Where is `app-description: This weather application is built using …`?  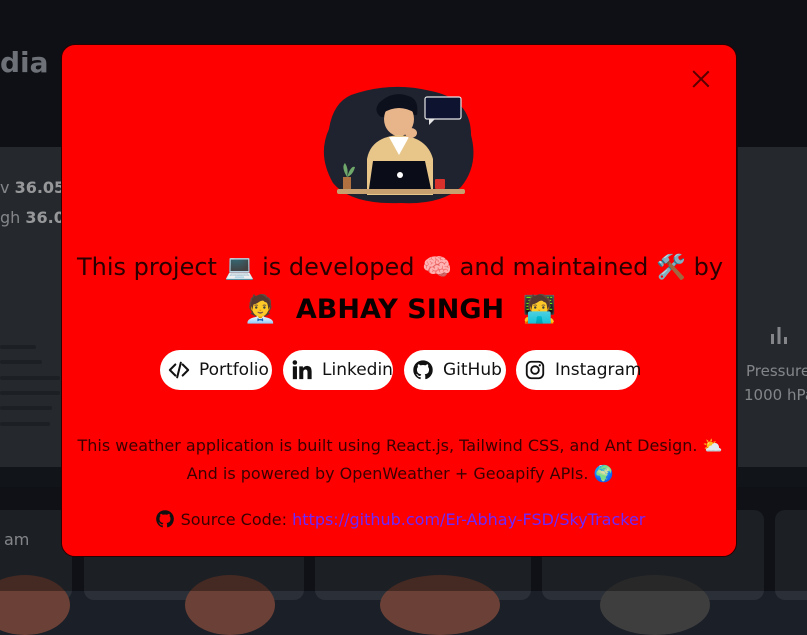 app-description: This weather application is built using … is located at coordinates (400, 460).